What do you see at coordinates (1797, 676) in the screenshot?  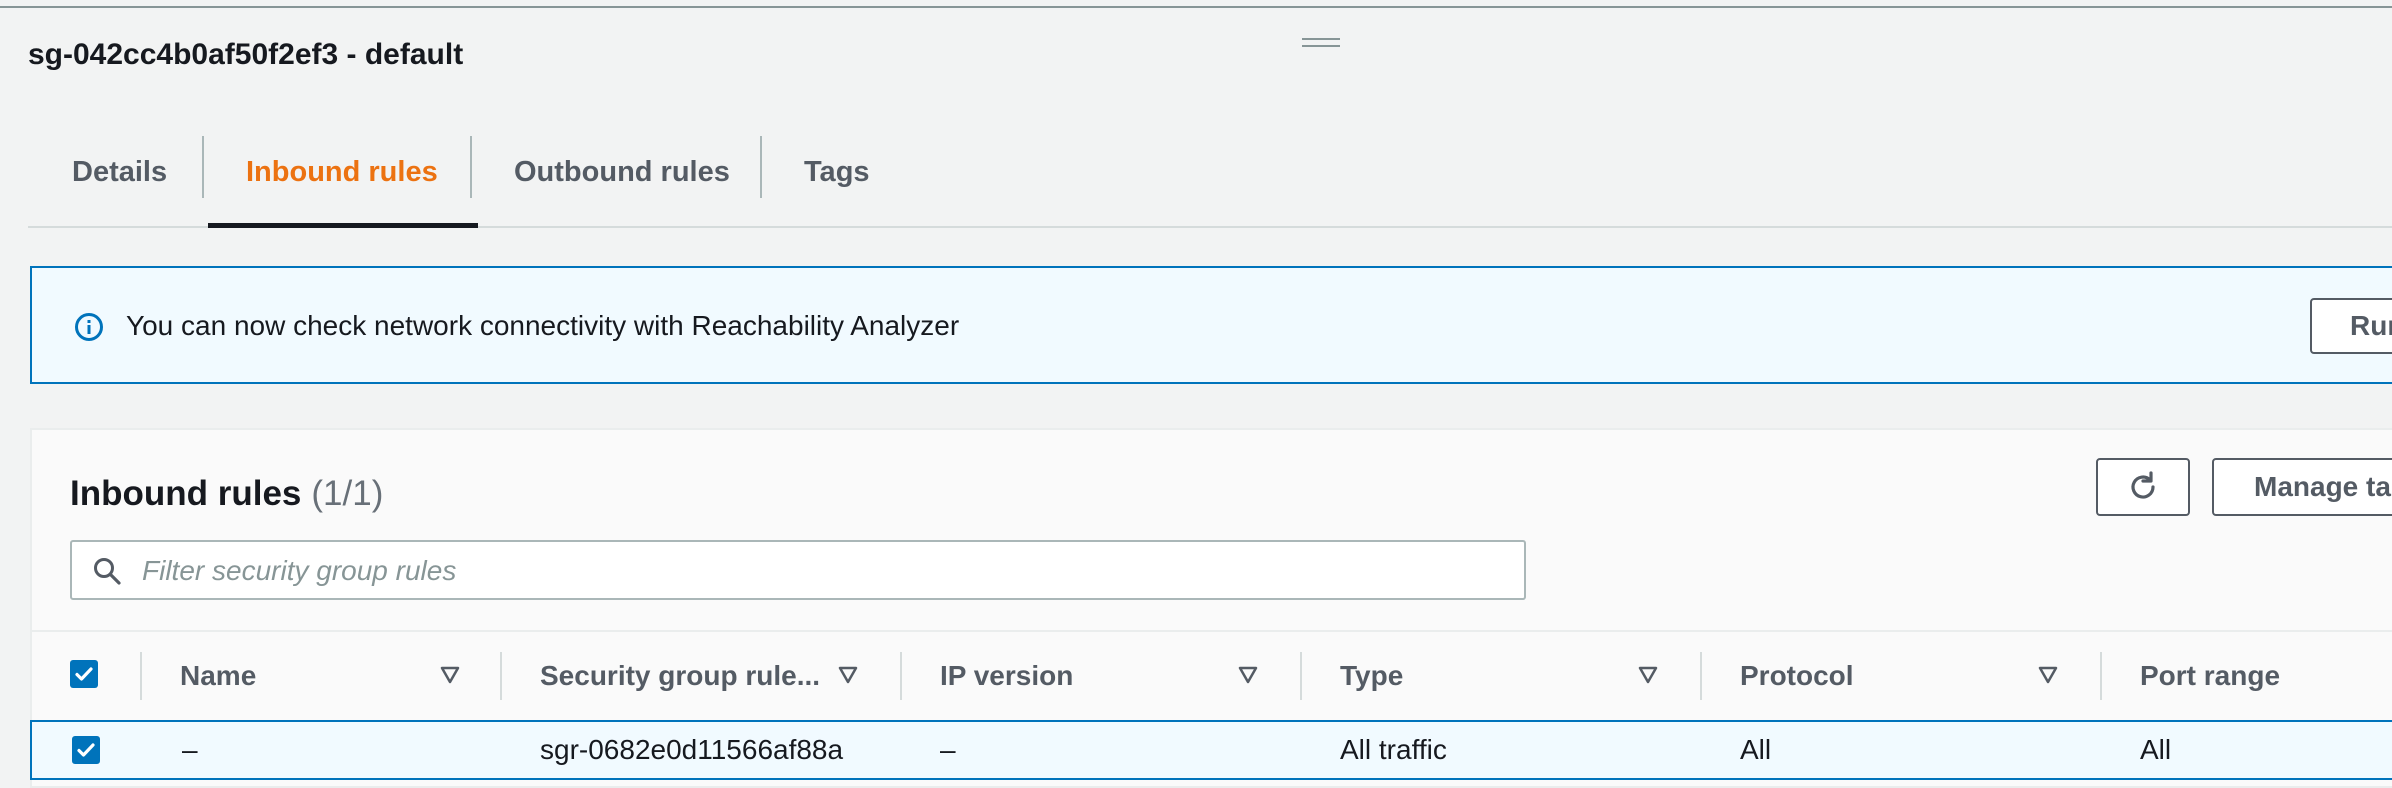 I see `column-header-protocol: Protocol` at bounding box center [1797, 676].